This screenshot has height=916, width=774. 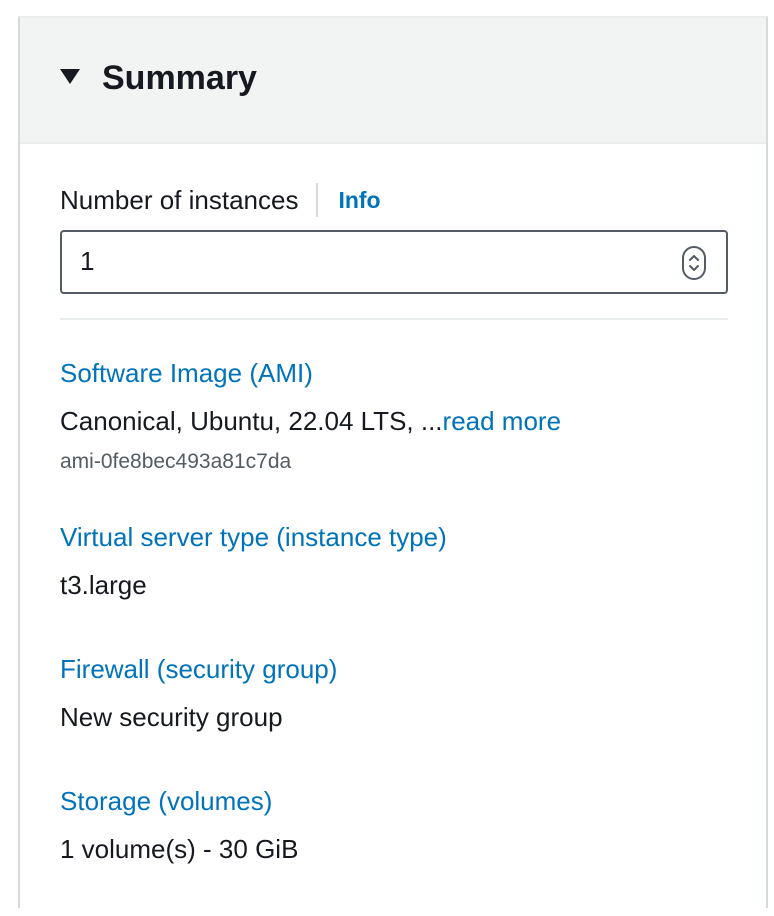 What do you see at coordinates (103, 585) in the screenshot?
I see `instance-type-value: t3.large` at bounding box center [103, 585].